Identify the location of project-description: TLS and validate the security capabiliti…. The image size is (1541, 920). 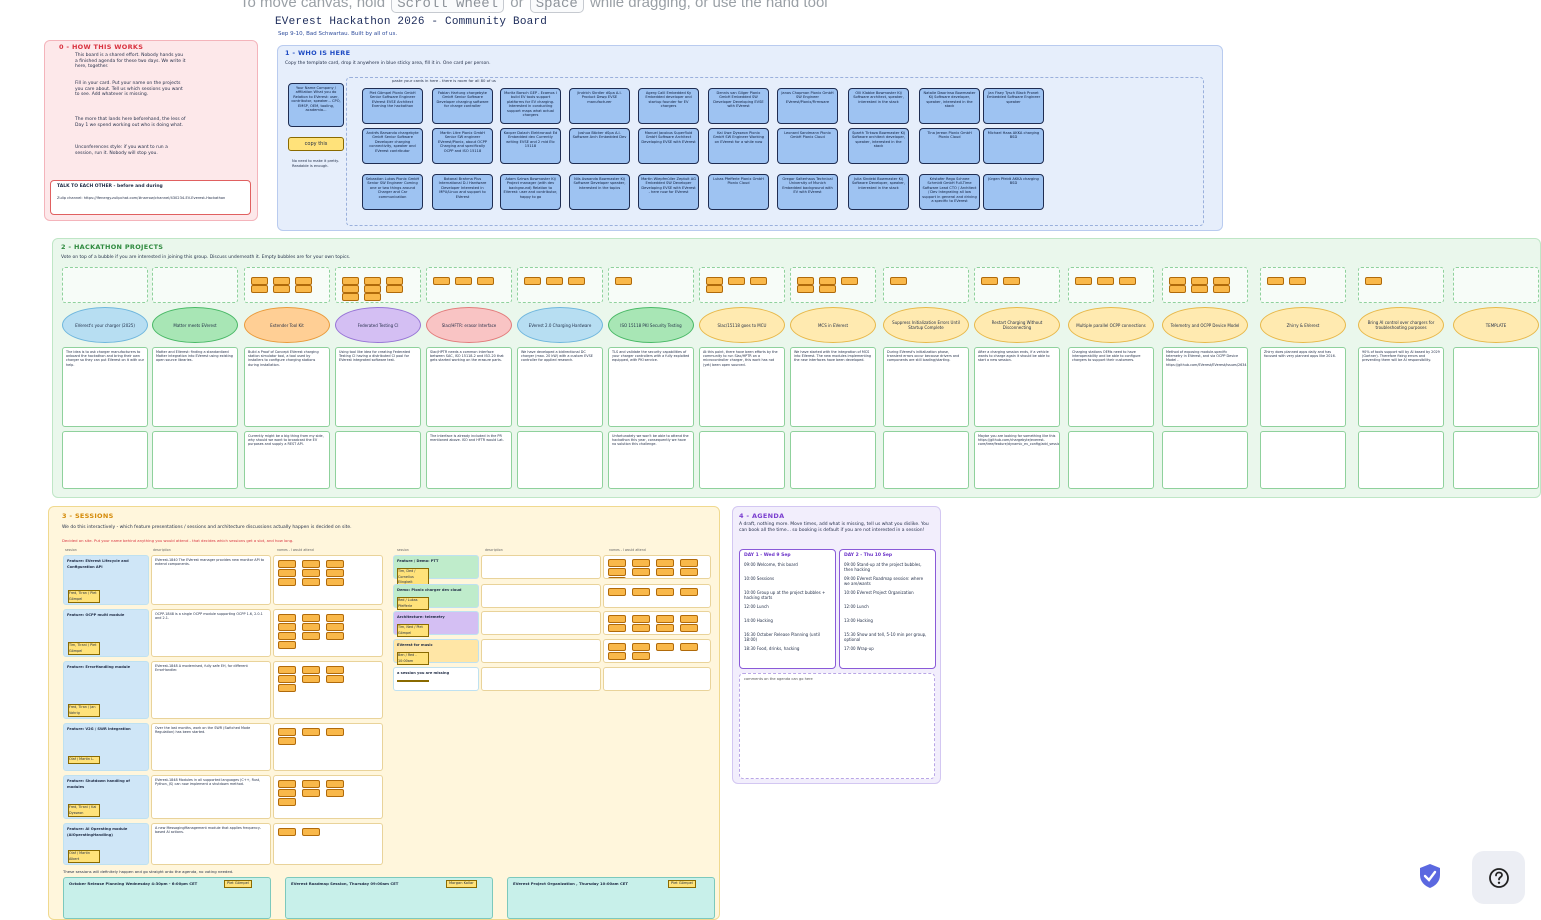
(651, 387).